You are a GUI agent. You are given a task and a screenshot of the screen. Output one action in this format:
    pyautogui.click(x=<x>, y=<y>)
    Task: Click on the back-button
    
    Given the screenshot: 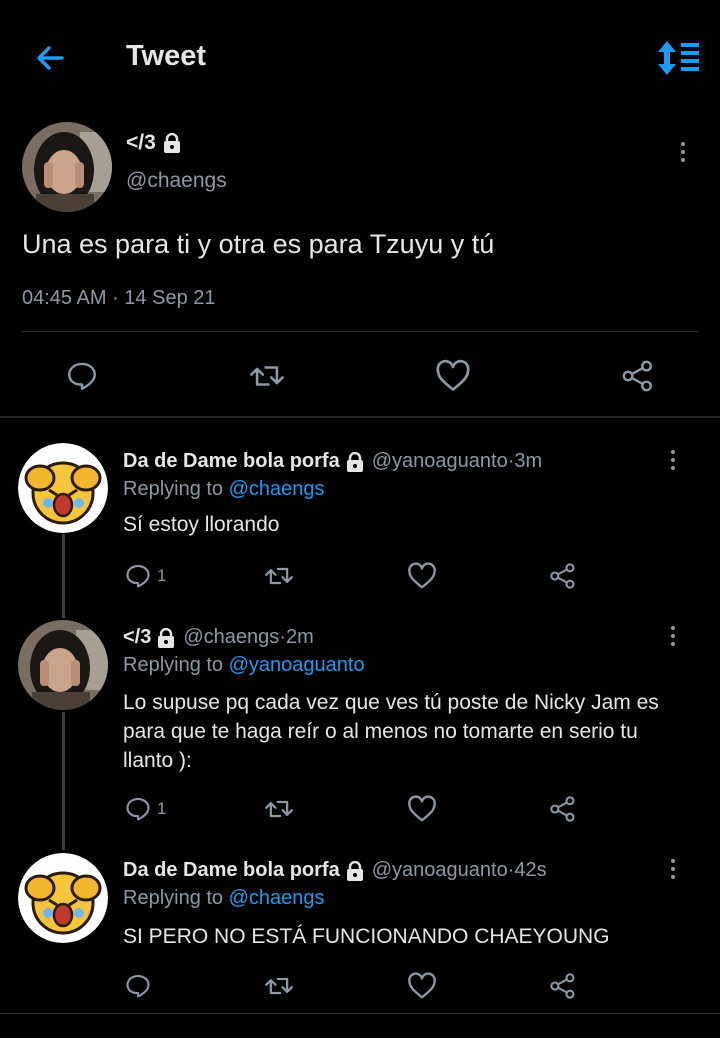 What is the action you would take?
    pyautogui.click(x=50, y=58)
    